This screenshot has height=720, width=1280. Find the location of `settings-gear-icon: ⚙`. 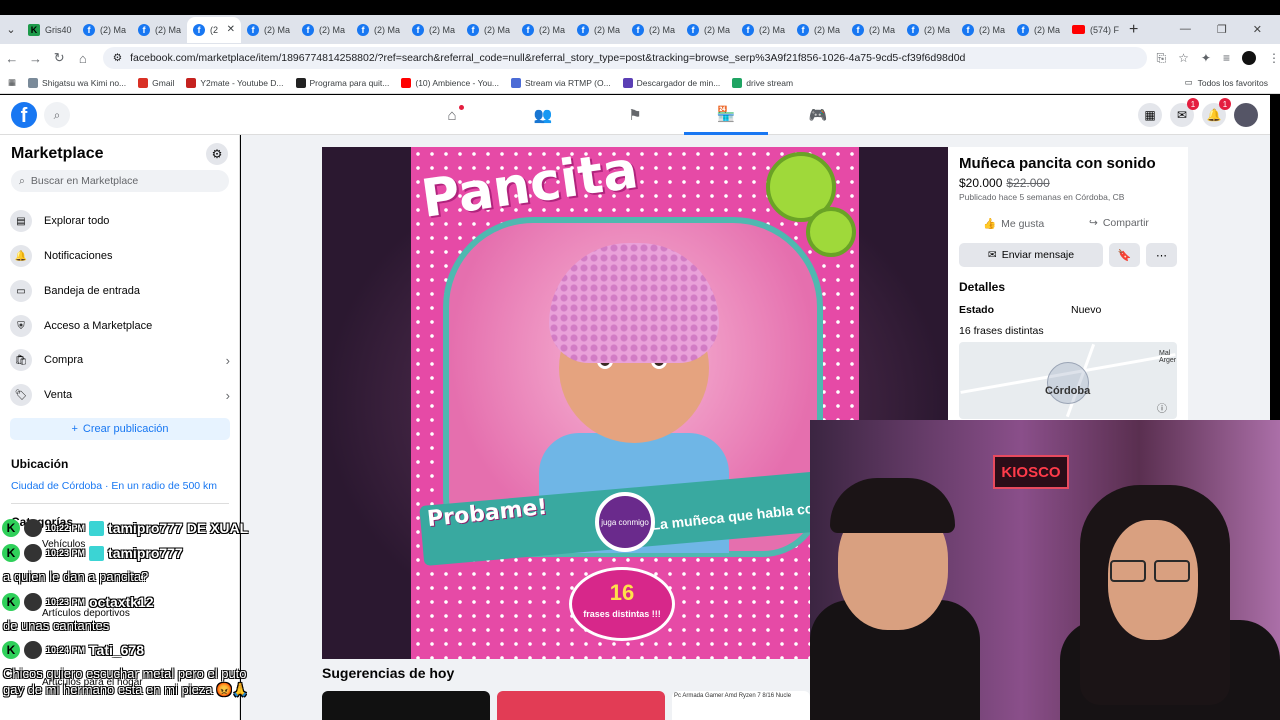

settings-gear-icon: ⚙ is located at coordinates (217, 154).